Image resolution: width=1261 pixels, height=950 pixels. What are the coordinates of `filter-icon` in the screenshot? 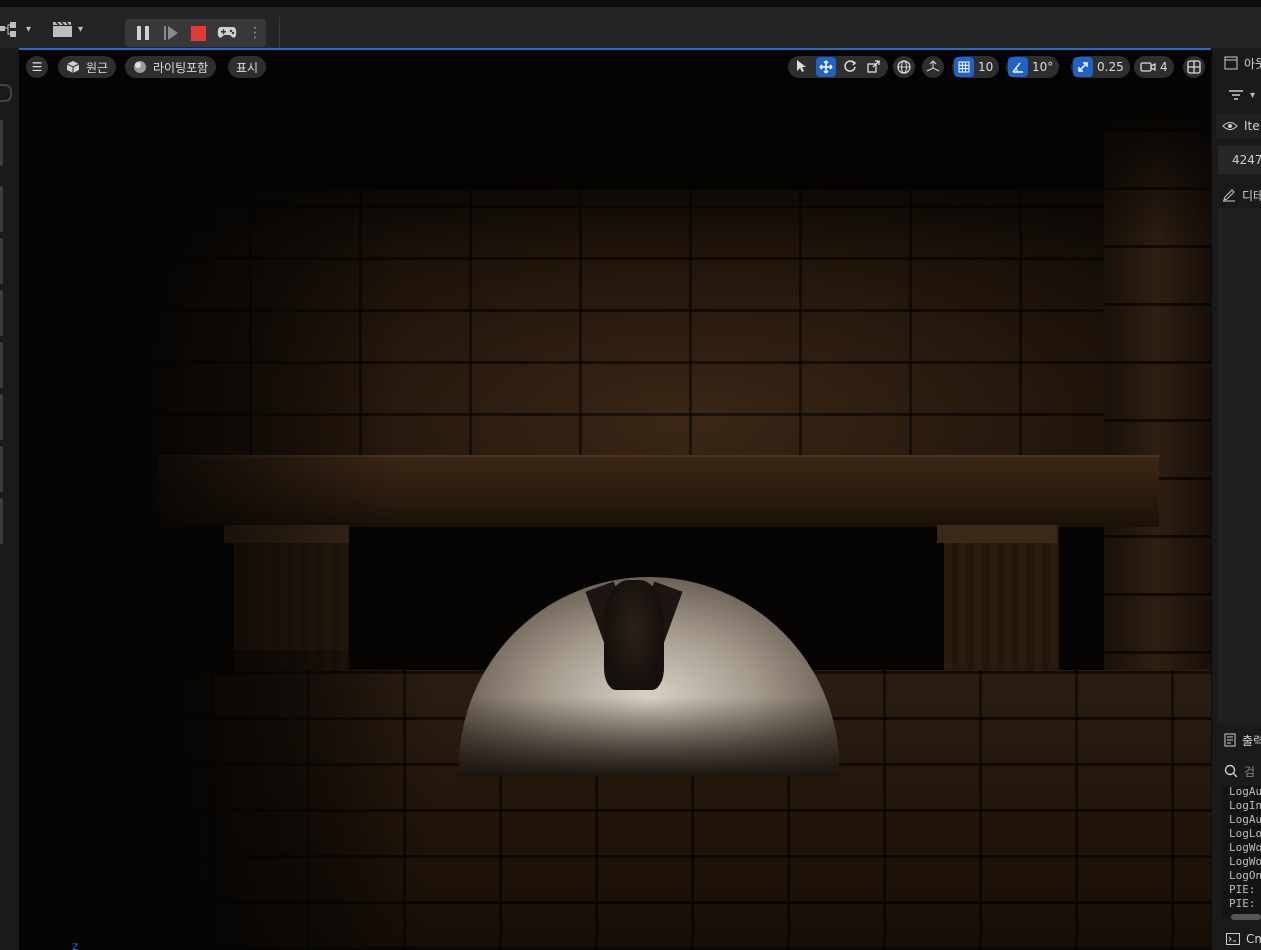 It's located at (1236, 95).